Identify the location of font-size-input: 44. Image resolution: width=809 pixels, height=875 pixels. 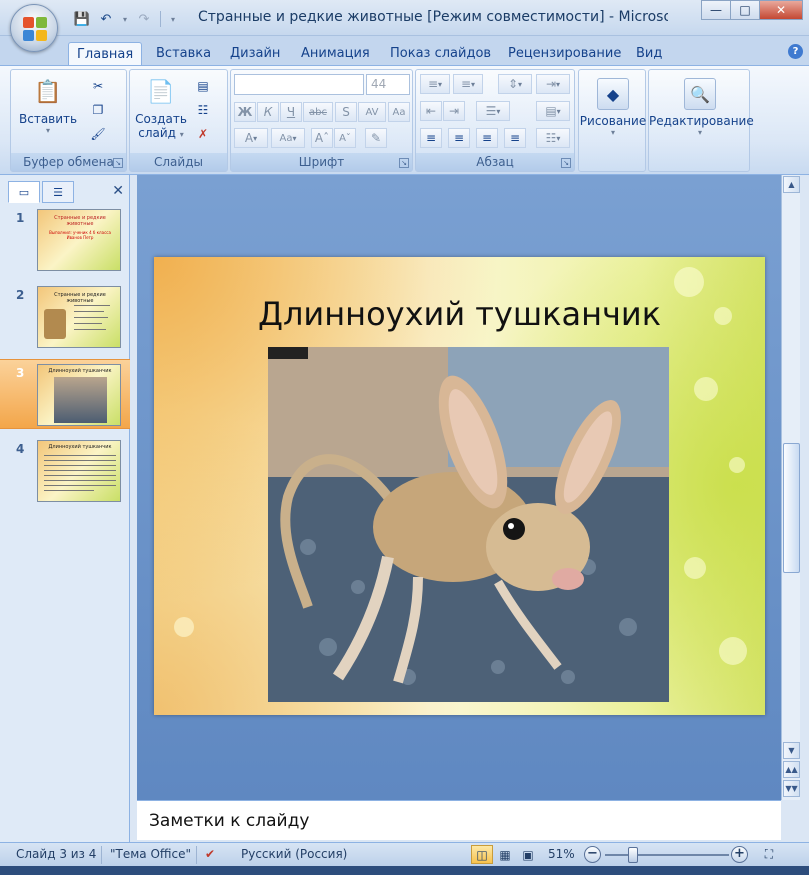
(388, 84).